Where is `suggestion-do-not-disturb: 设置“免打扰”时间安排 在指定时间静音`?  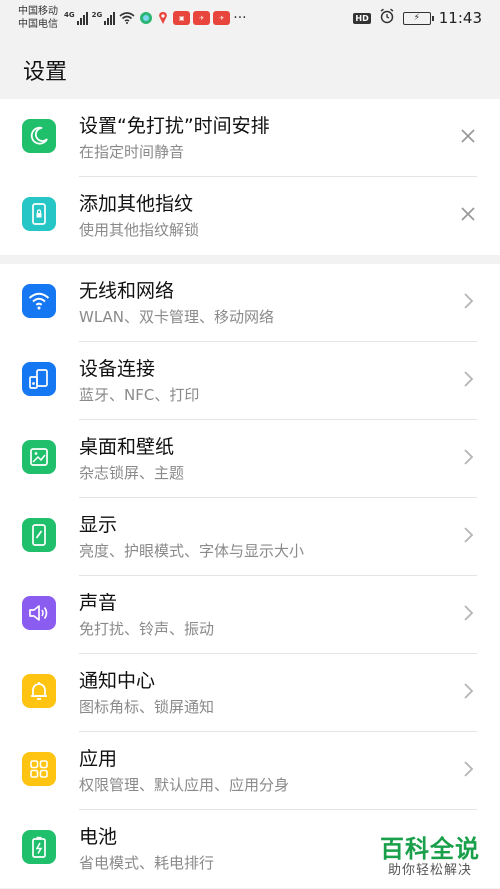
suggestion-do-not-disturb: 设置“免打扰”时间安排 在指定时间静音 is located at coordinates (250, 138).